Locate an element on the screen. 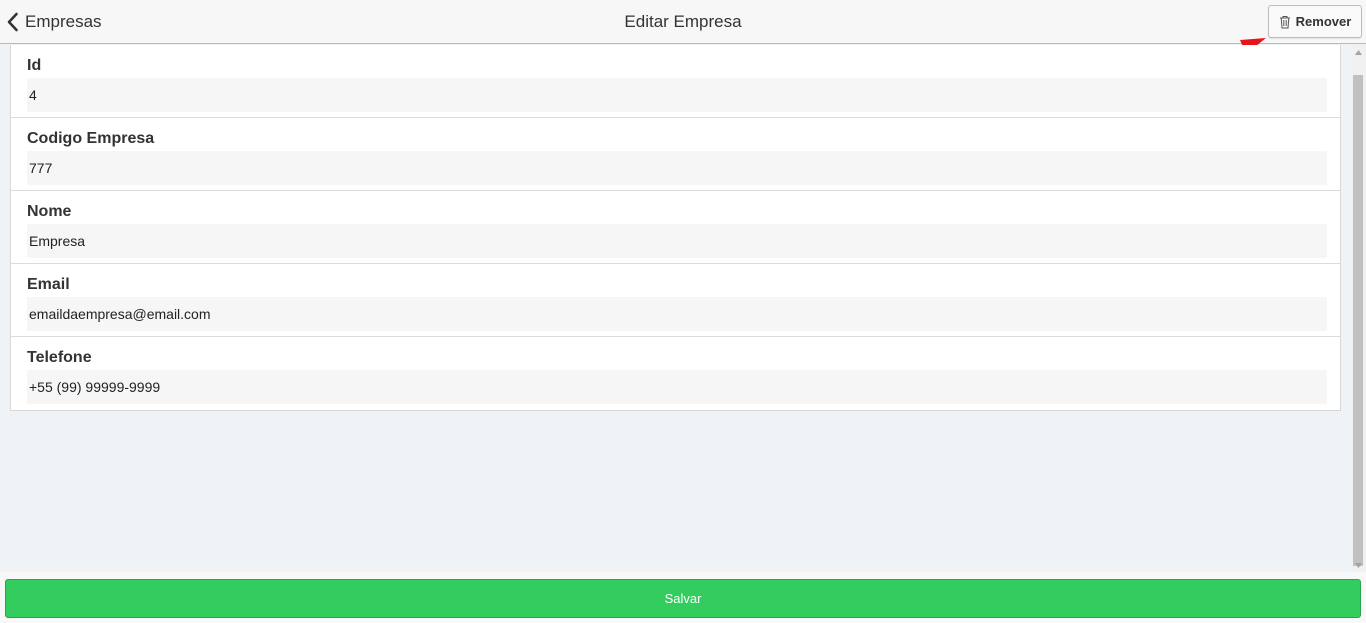 Image resolution: width=1366 pixels, height=623 pixels. field-email: Email is located at coordinates (675, 300).